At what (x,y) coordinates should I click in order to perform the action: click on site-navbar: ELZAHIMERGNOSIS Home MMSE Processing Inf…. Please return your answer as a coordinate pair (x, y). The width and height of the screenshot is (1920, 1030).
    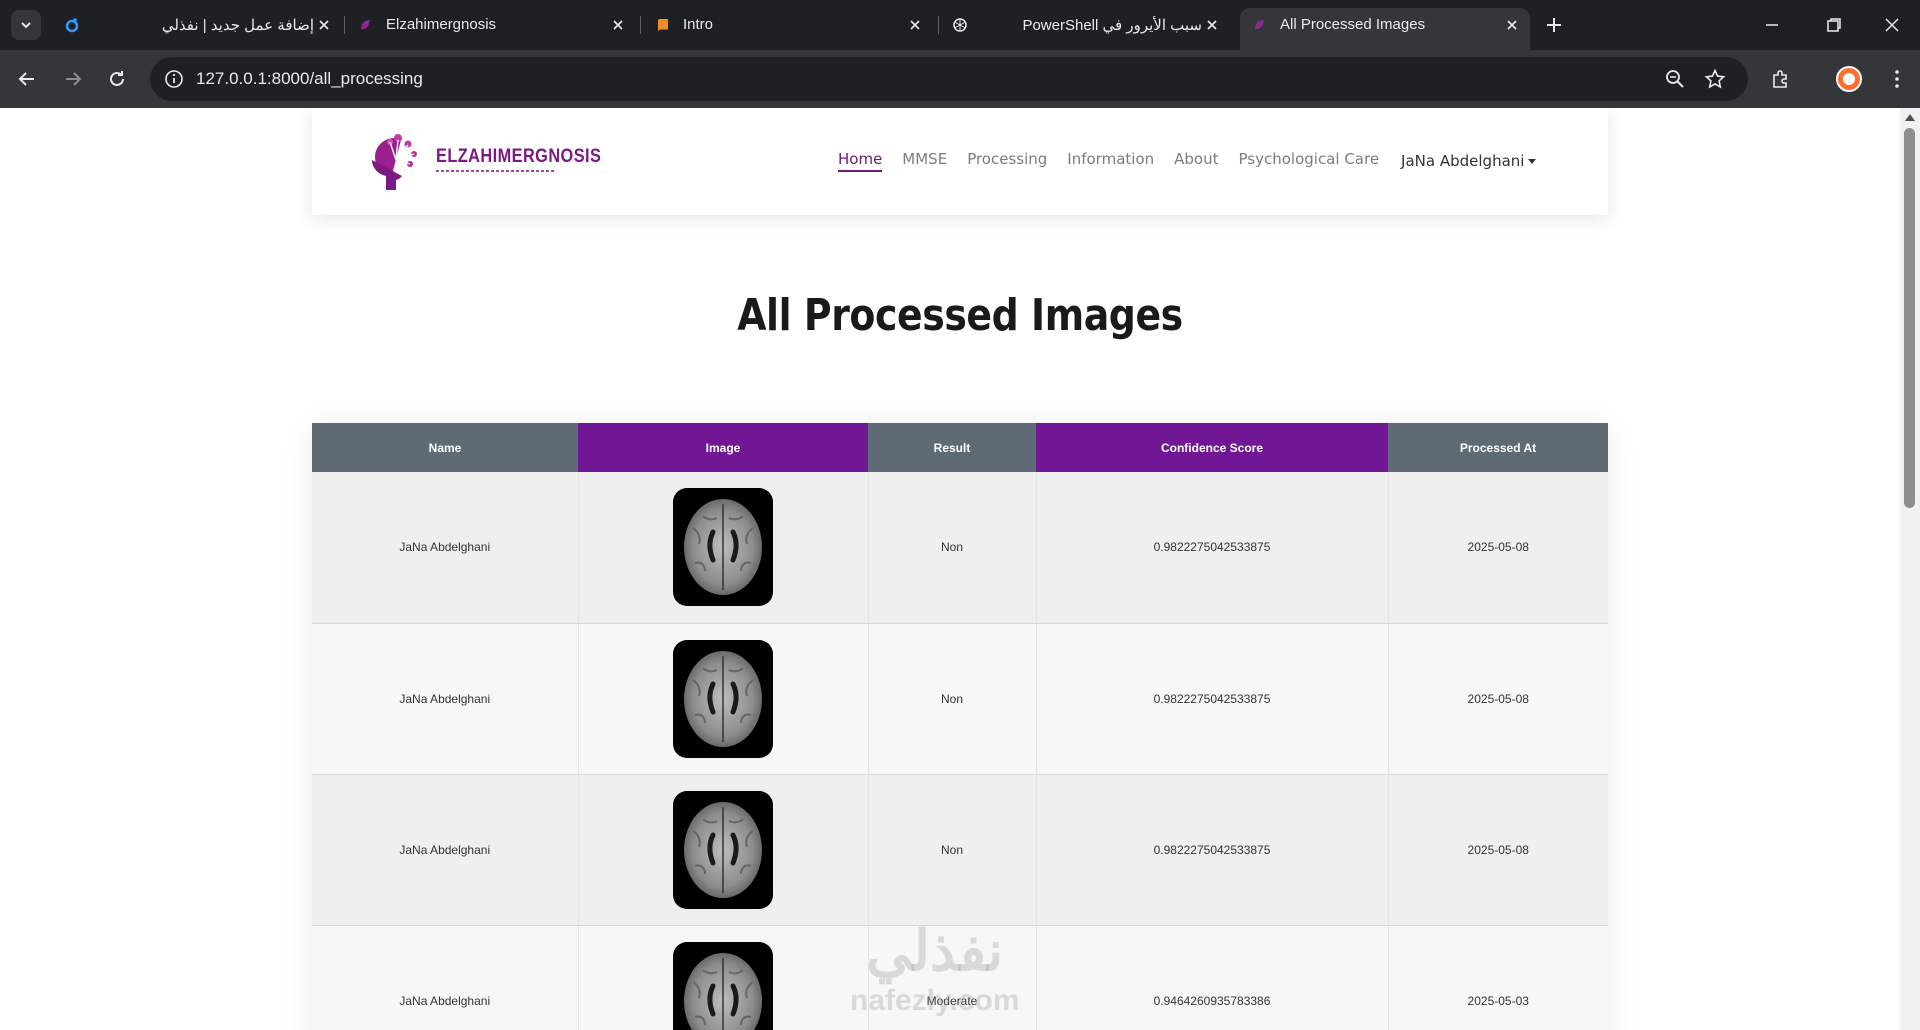
    Looking at the image, I should click on (960, 161).